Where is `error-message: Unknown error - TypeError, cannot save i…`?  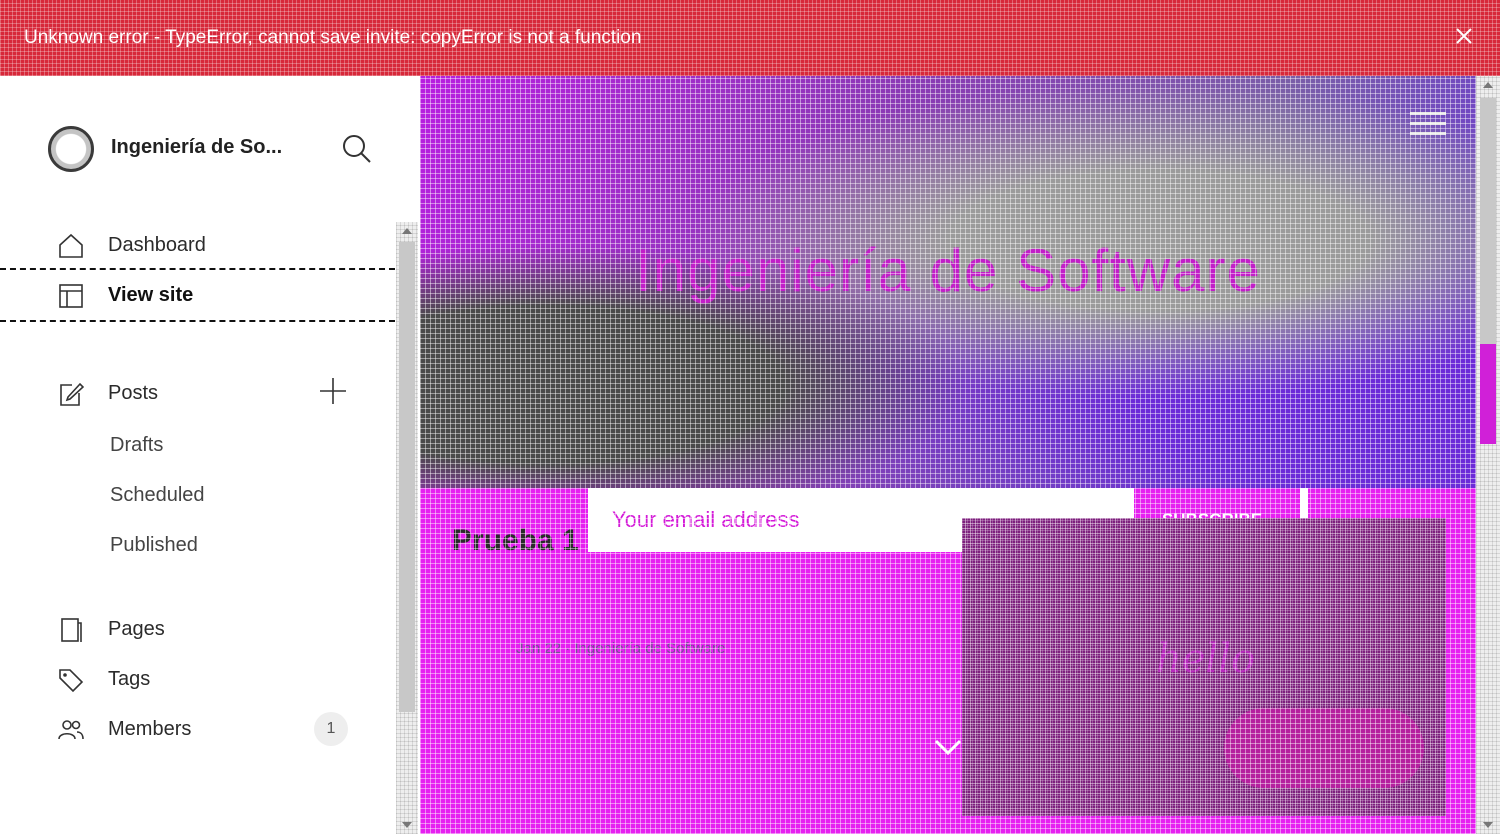
error-message: Unknown error - TypeError, cannot save i… is located at coordinates (333, 37).